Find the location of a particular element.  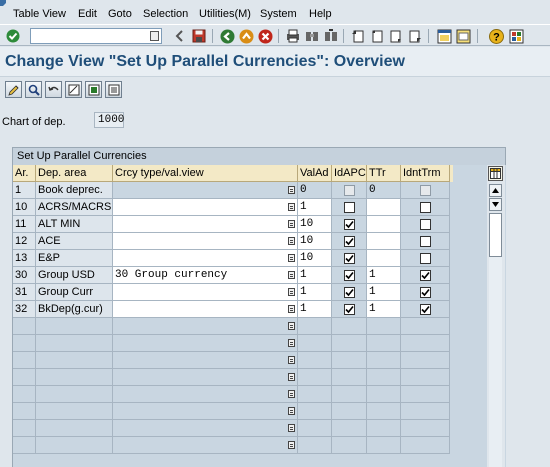

col-header-ttr: TTr is located at coordinates (384, 173).